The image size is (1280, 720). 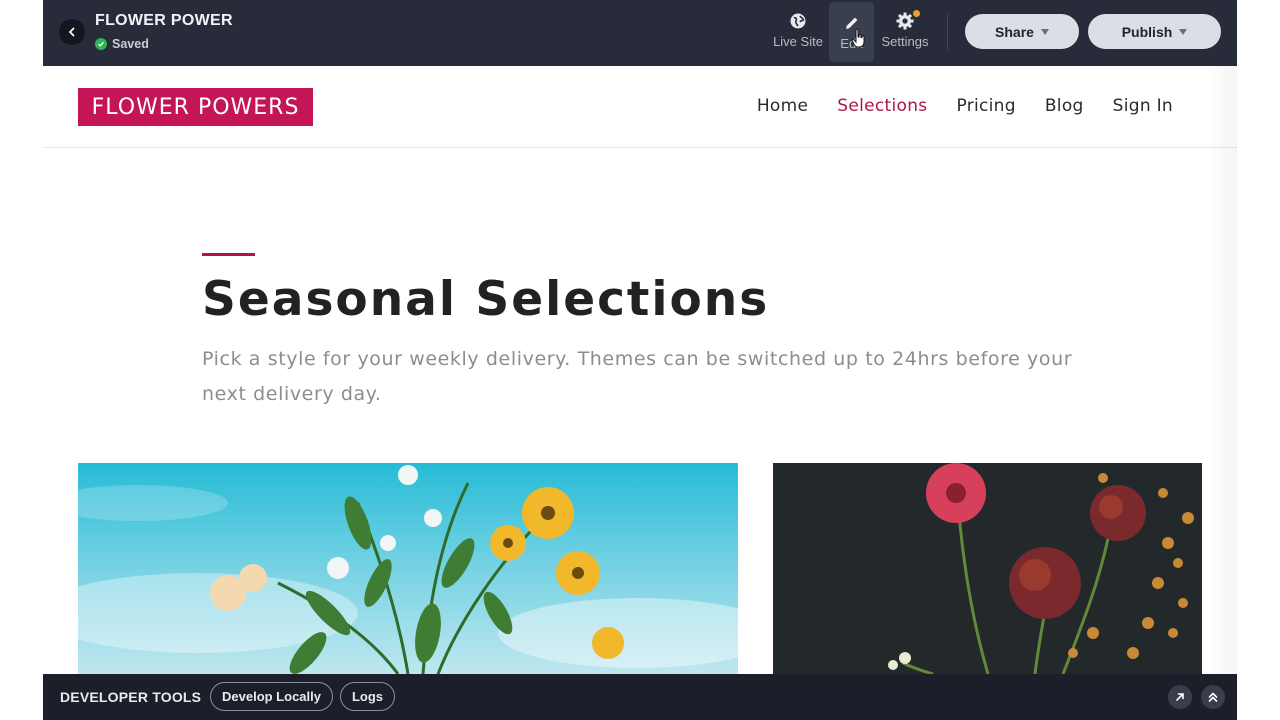 I want to click on chevron-left-icon, so click(x=72, y=32).